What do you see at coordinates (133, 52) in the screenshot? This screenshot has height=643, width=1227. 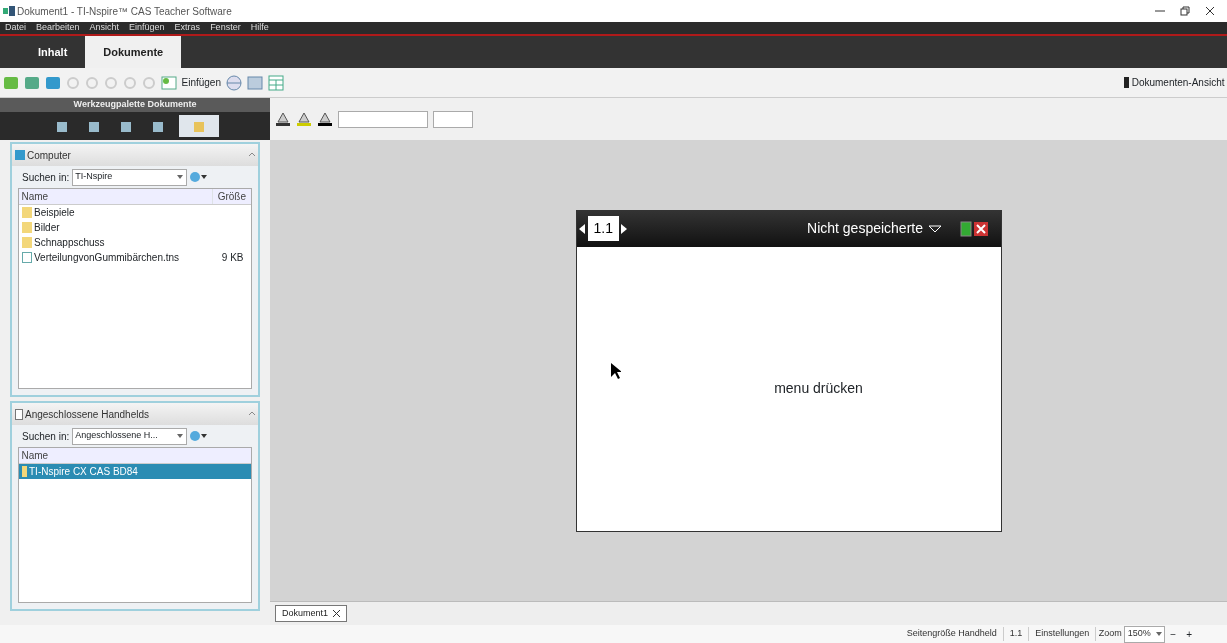 I see `workspace-tab: Dokumente` at bounding box center [133, 52].